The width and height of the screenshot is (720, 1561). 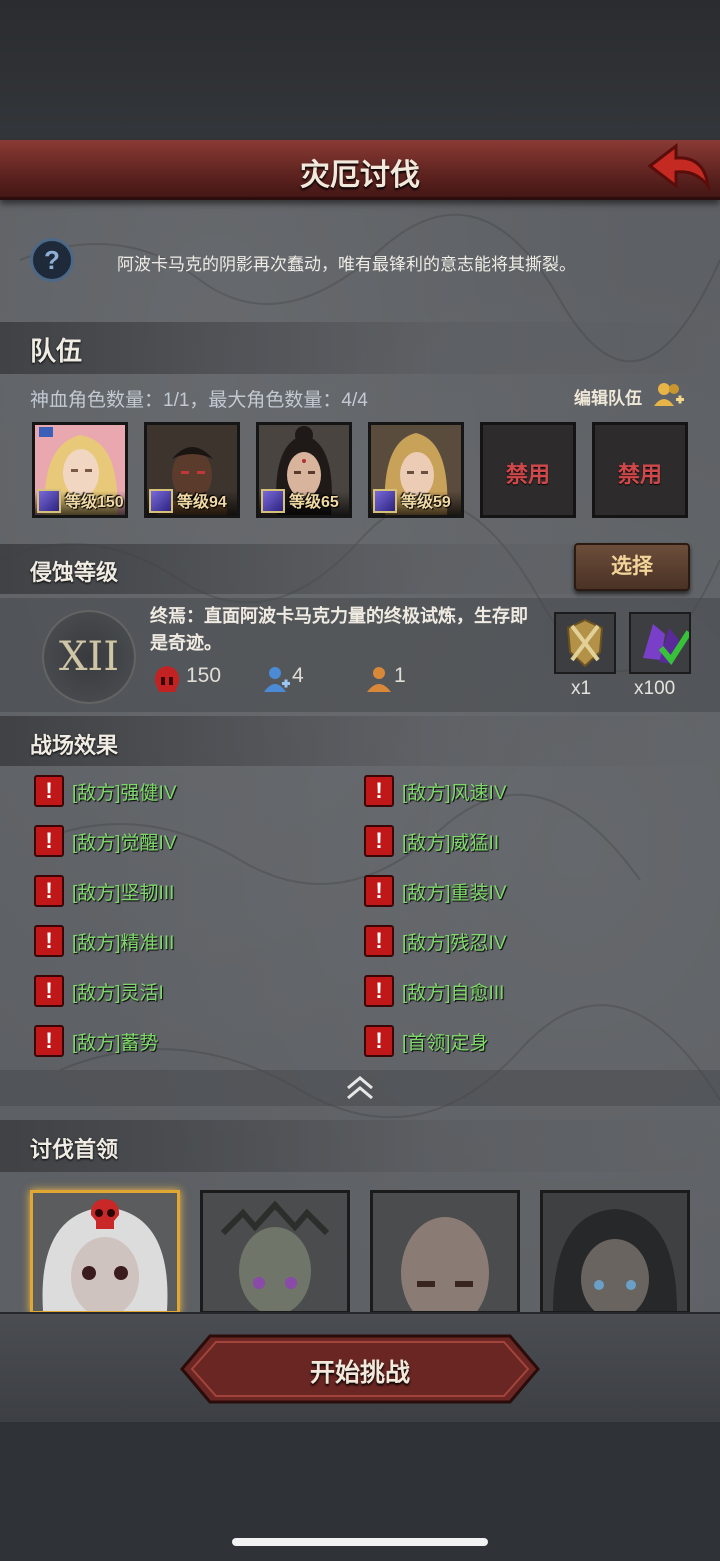 What do you see at coordinates (204, 675) in the screenshot?
I see `power-stat: 150` at bounding box center [204, 675].